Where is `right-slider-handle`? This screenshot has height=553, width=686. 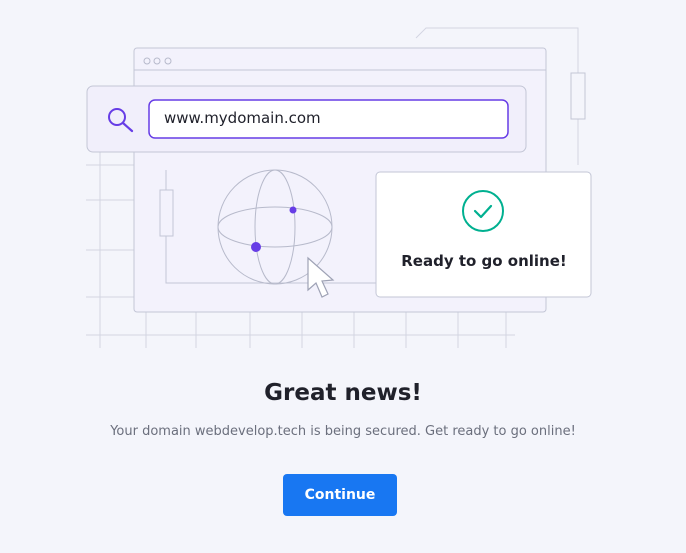
right-slider-handle is located at coordinates (578, 96).